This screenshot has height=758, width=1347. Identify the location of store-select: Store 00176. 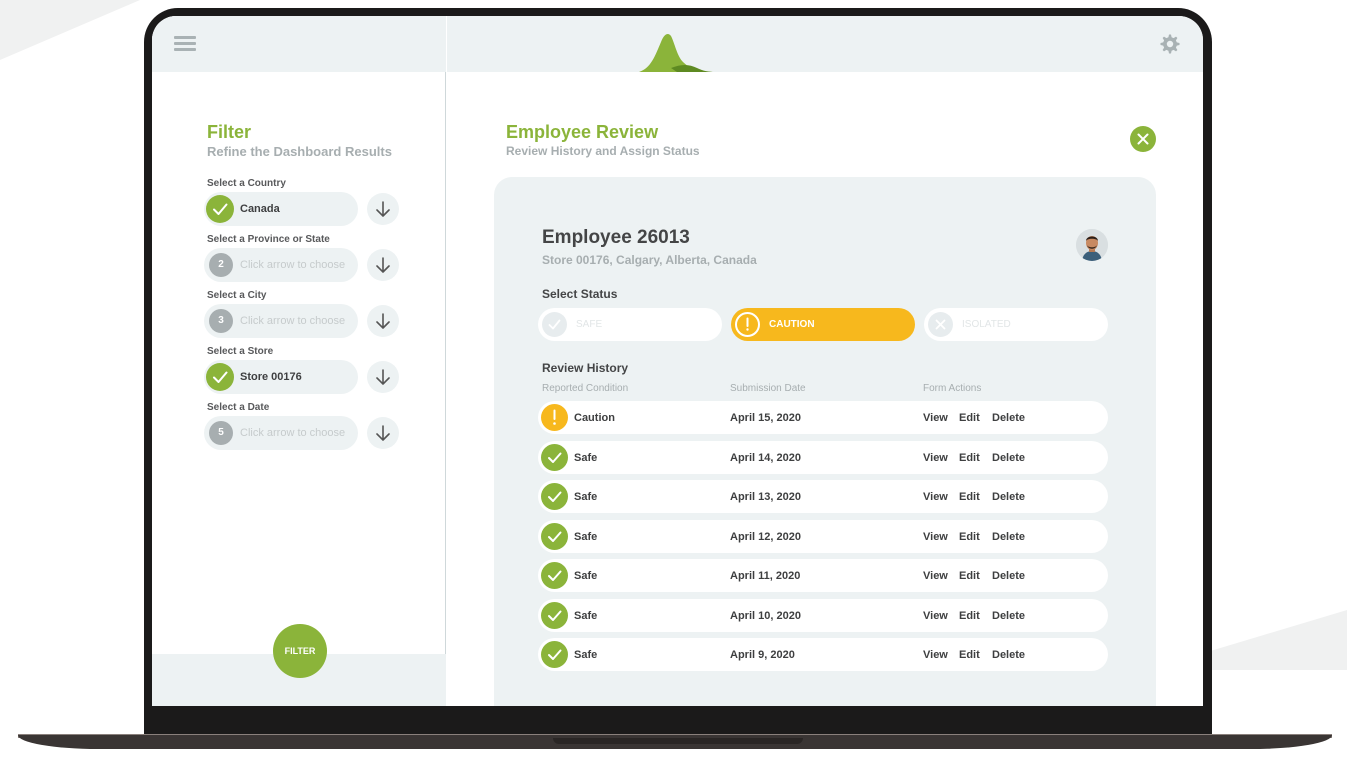
(281, 377).